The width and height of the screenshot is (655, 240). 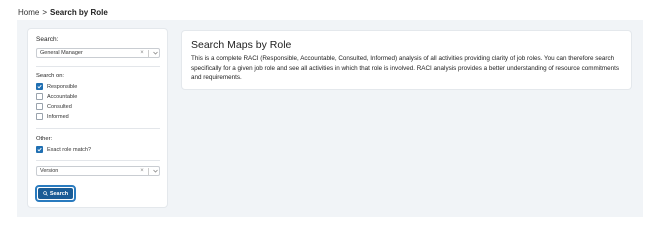 What do you see at coordinates (50, 76) in the screenshot?
I see `search-on-label: Search on:` at bounding box center [50, 76].